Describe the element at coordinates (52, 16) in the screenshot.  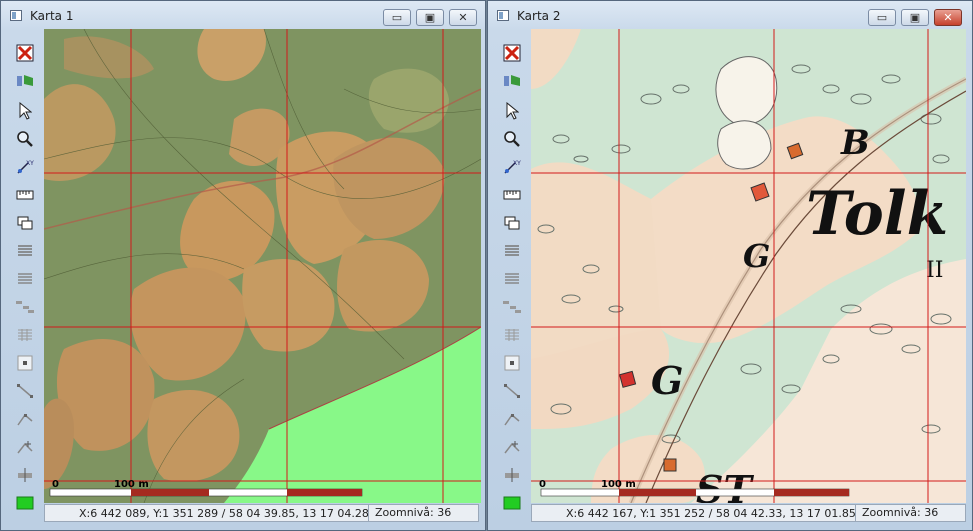
I see `window-title: Karta 1` at that location.